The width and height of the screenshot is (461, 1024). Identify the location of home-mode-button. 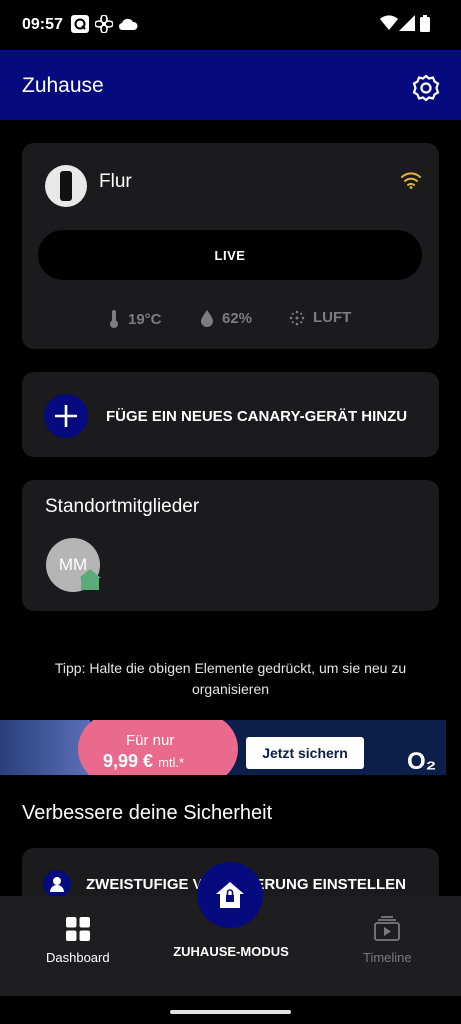
(230, 895).